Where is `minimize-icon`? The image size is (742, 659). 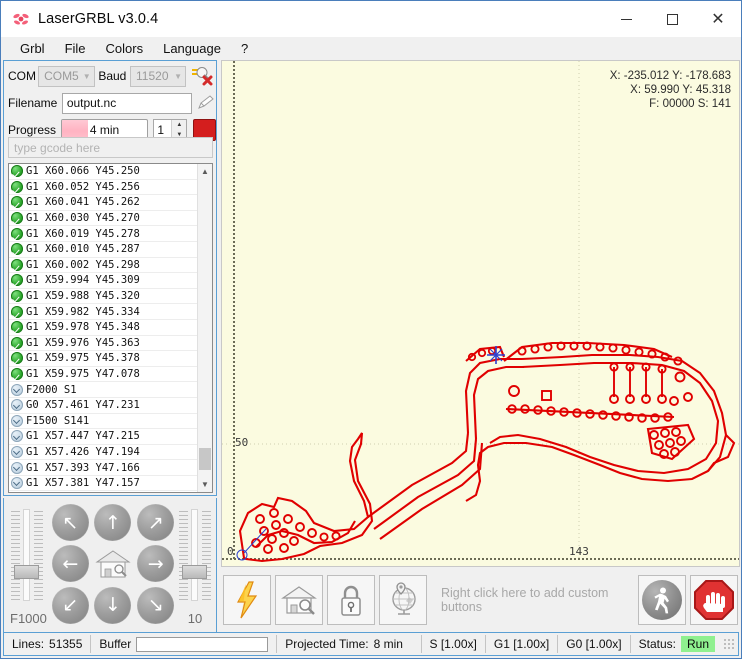 minimize-icon is located at coordinates (626, 19).